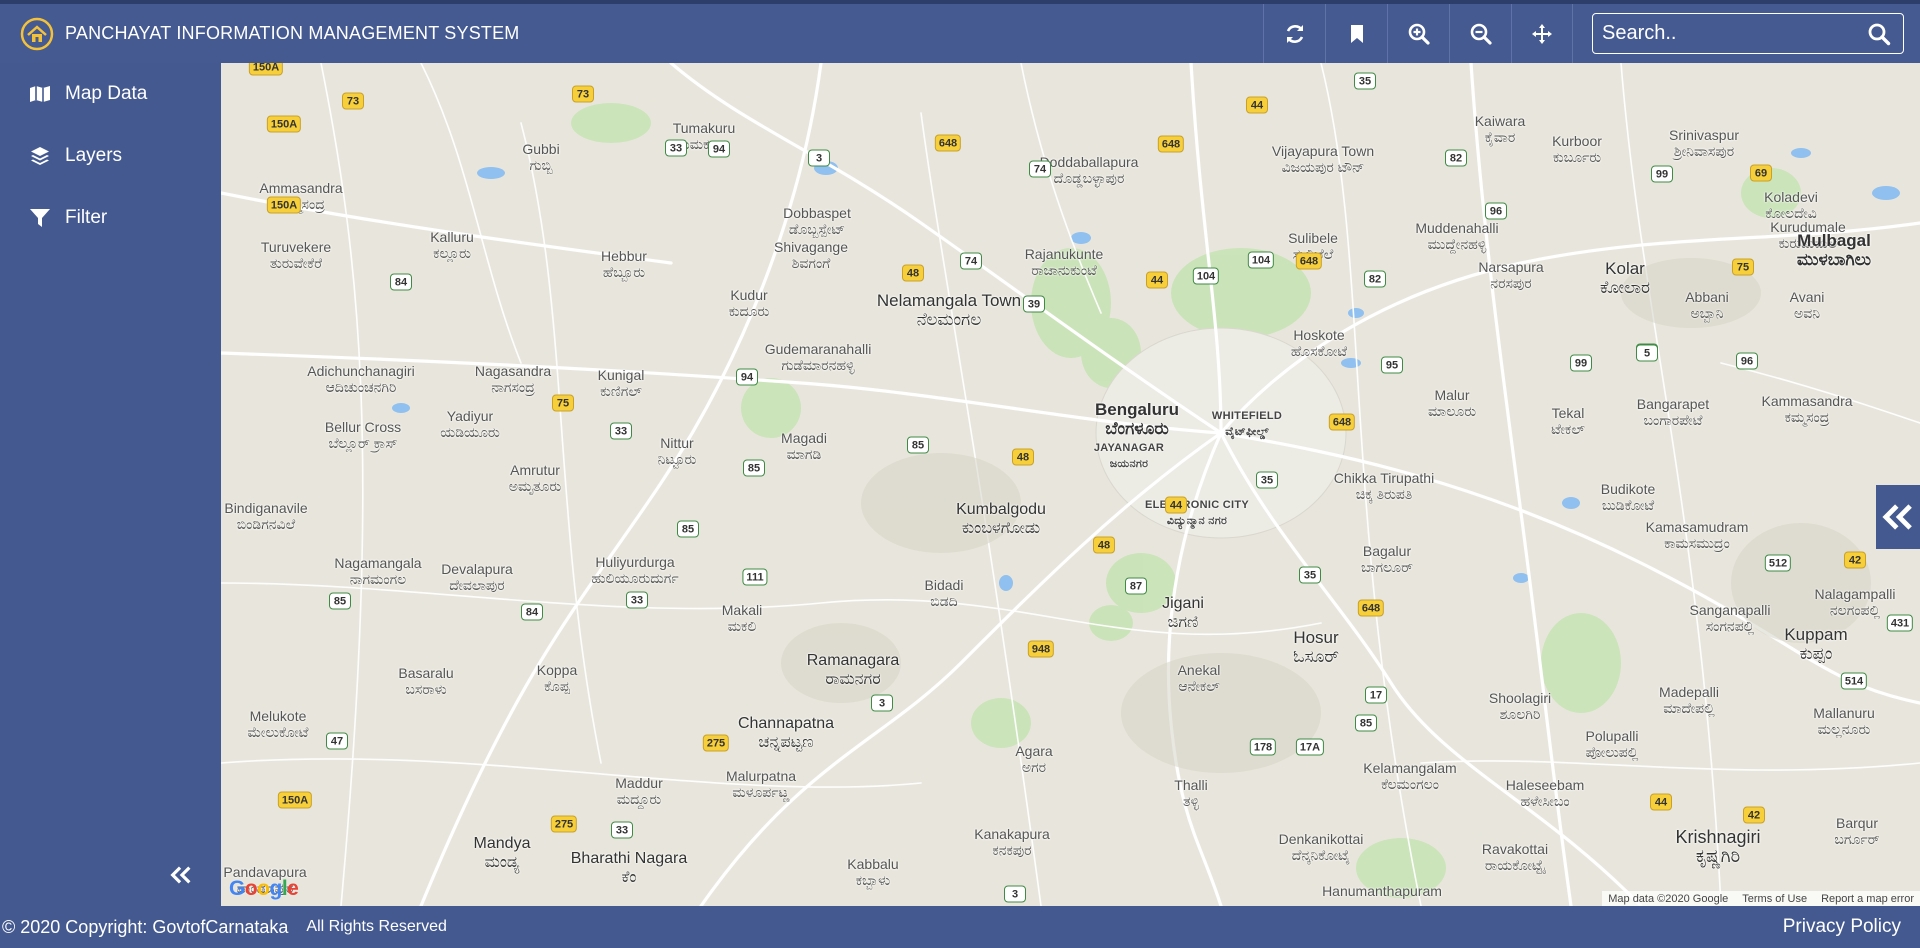  What do you see at coordinates (949, 300) in the screenshot?
I see `place-name-en: Nelamangala Town` at bounding box center [949, 300].